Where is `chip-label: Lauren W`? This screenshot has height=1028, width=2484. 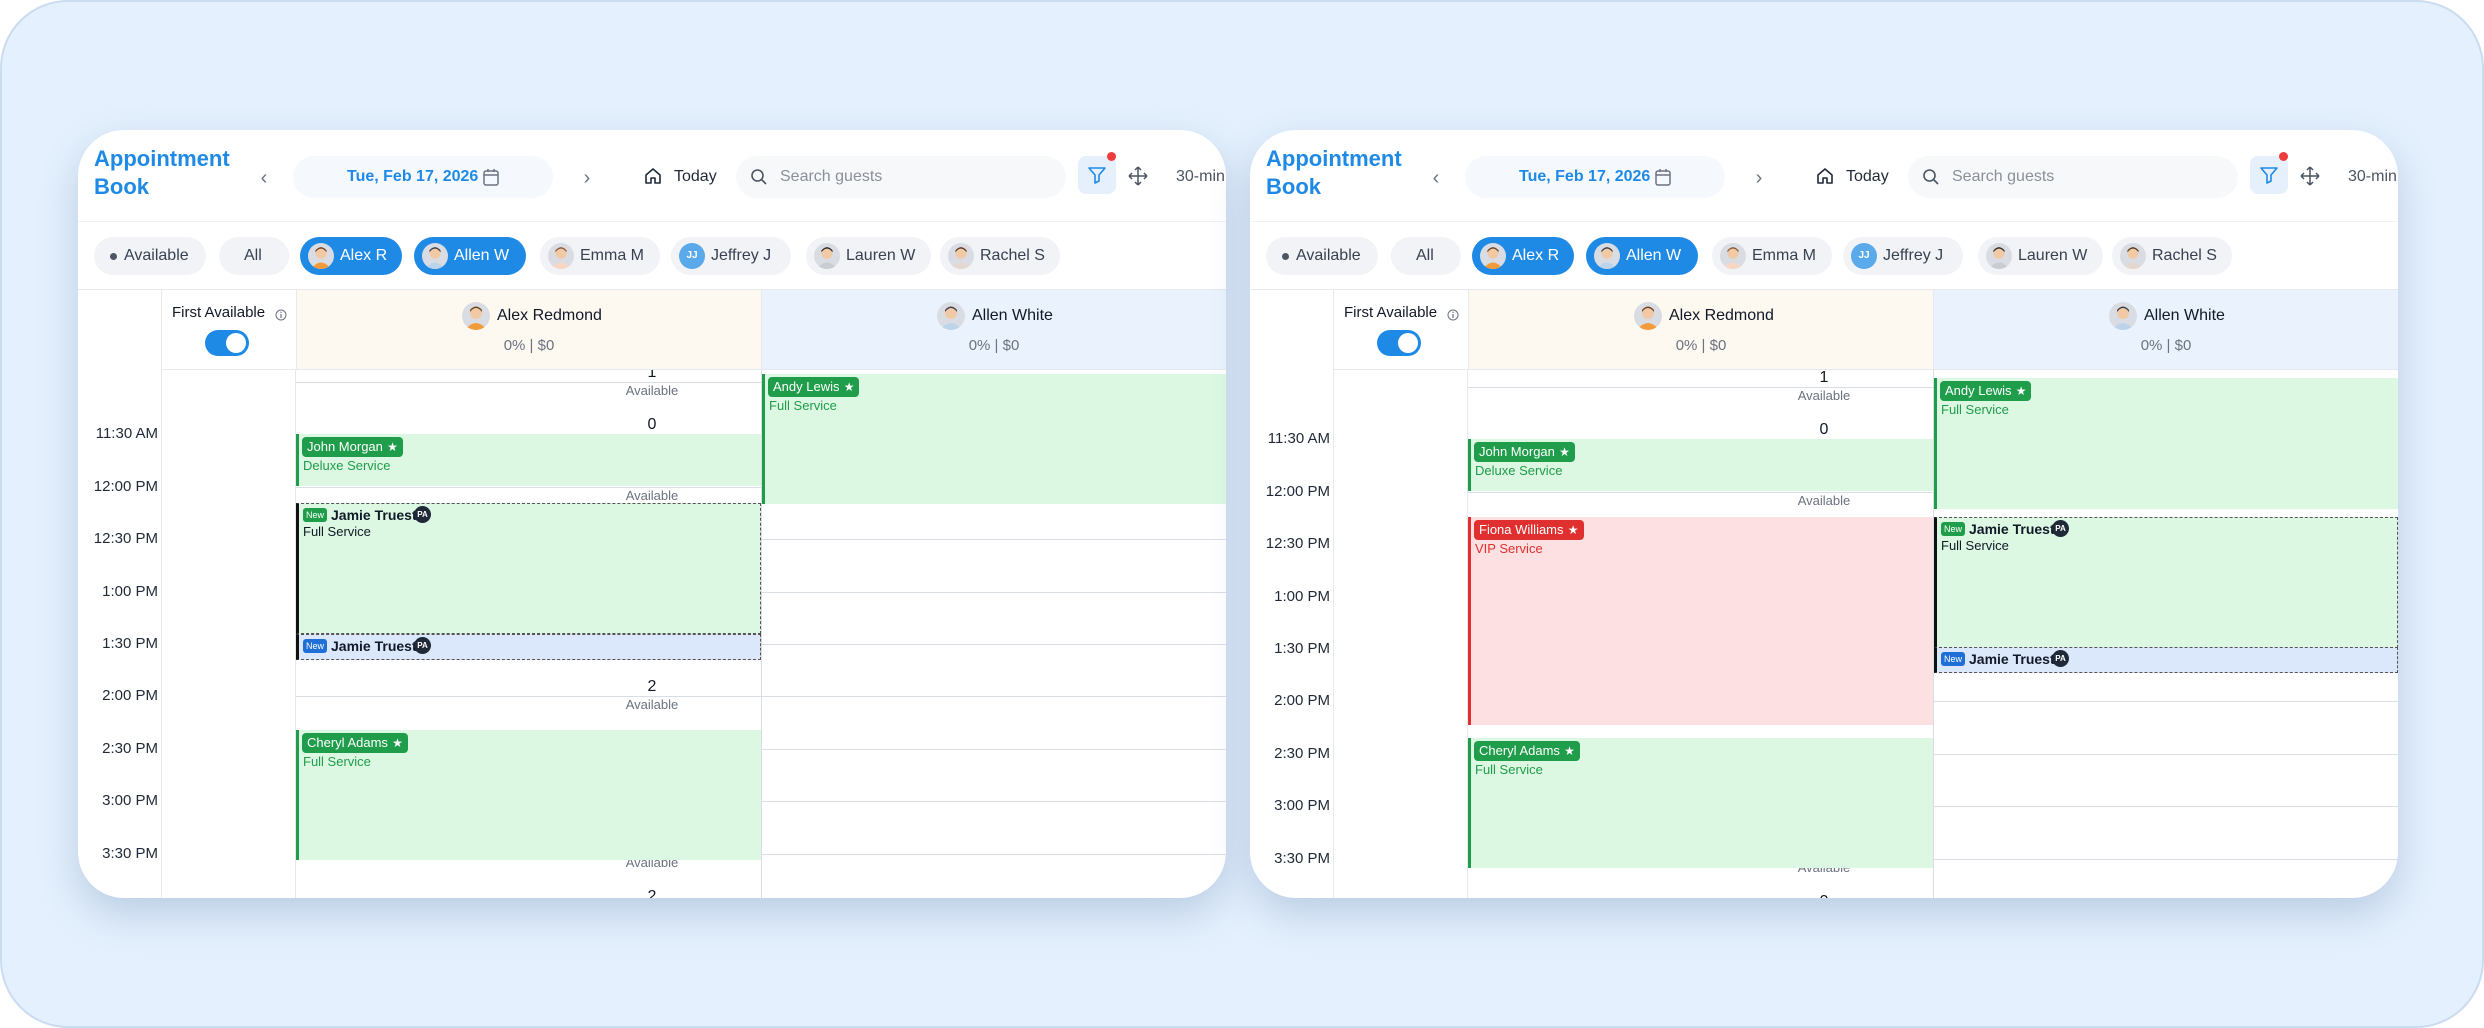
chip-label: Lauren W is located at coordinates (2053, 255).